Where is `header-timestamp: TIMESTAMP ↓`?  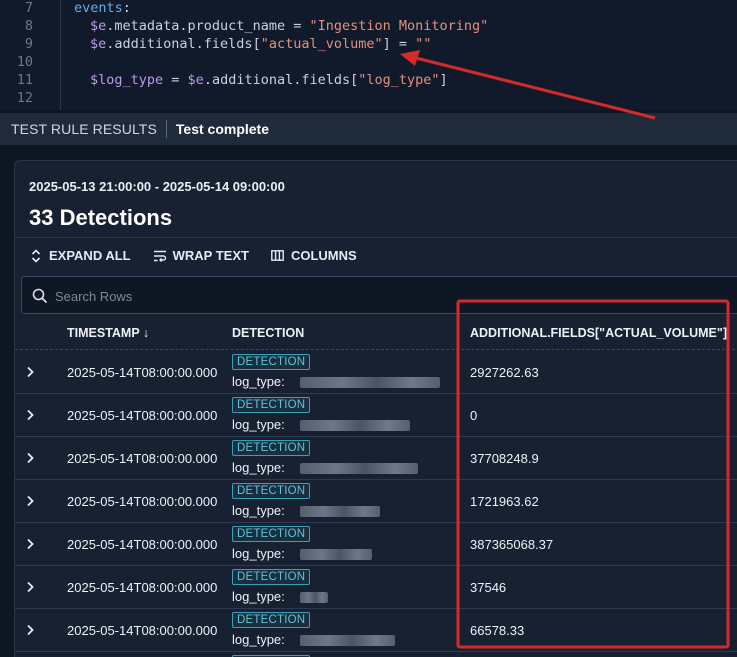 header-timestamp: TIMESTAMP ↓ is located at coordinates (108, 333).